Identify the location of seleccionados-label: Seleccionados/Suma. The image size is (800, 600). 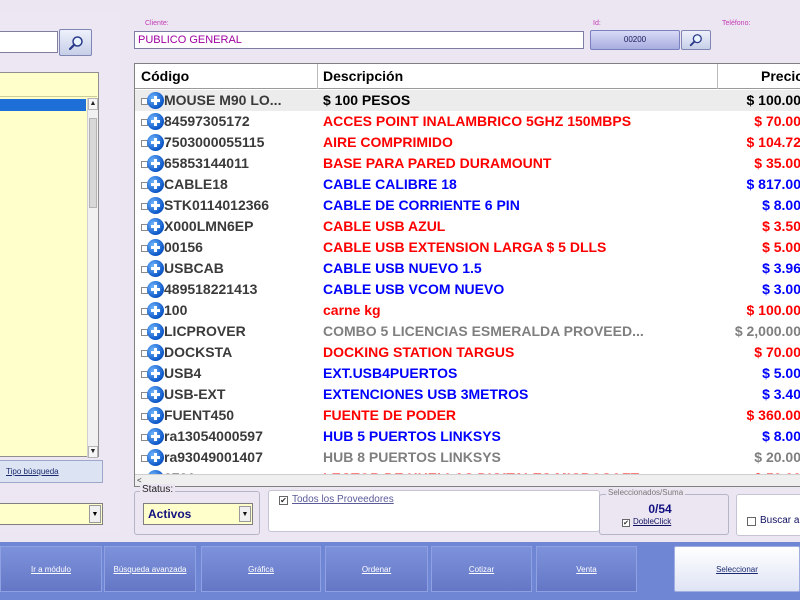
(646, 492).